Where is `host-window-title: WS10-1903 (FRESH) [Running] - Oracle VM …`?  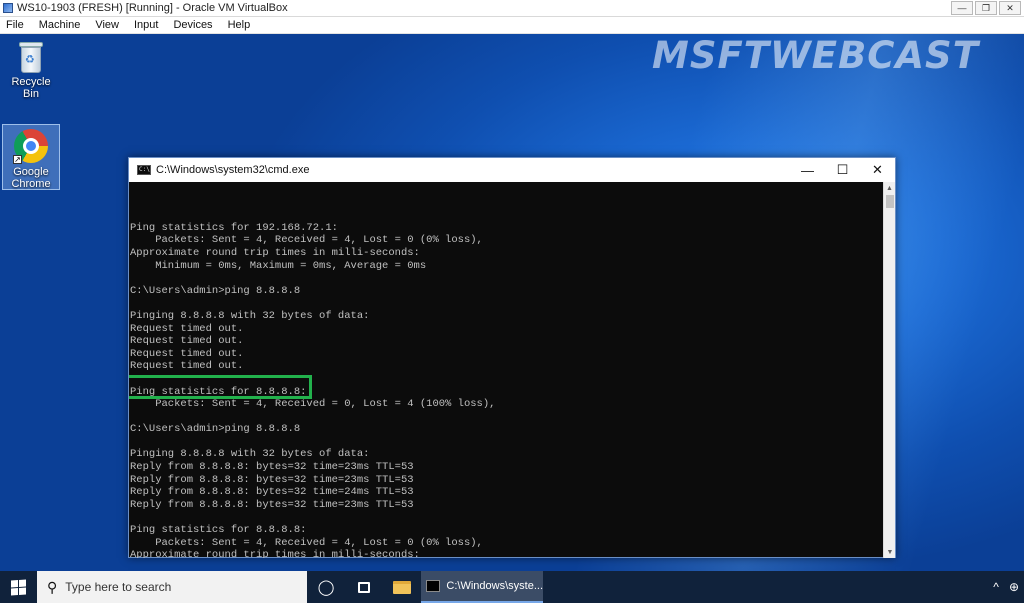
host-window-title: WS10-1903 (FRESH) [Running] - Oracle VM … is located at coordinates (152, 8).